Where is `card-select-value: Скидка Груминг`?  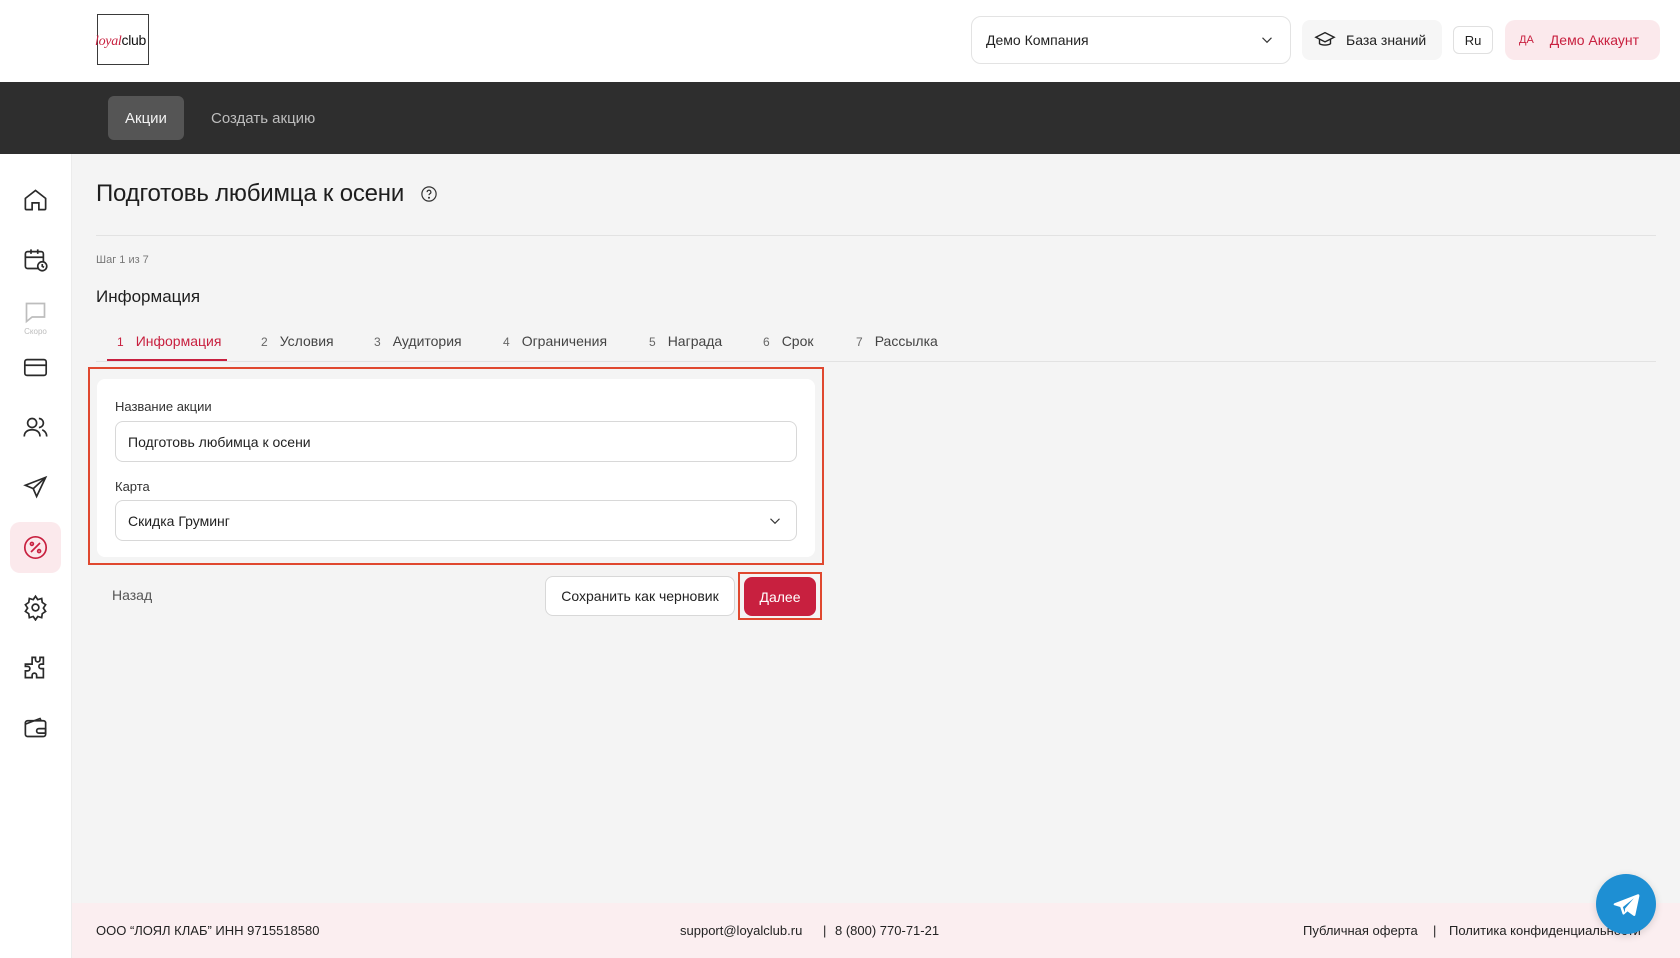
card-select-value: Скидка Груминг is located at coordinates (179, 520).